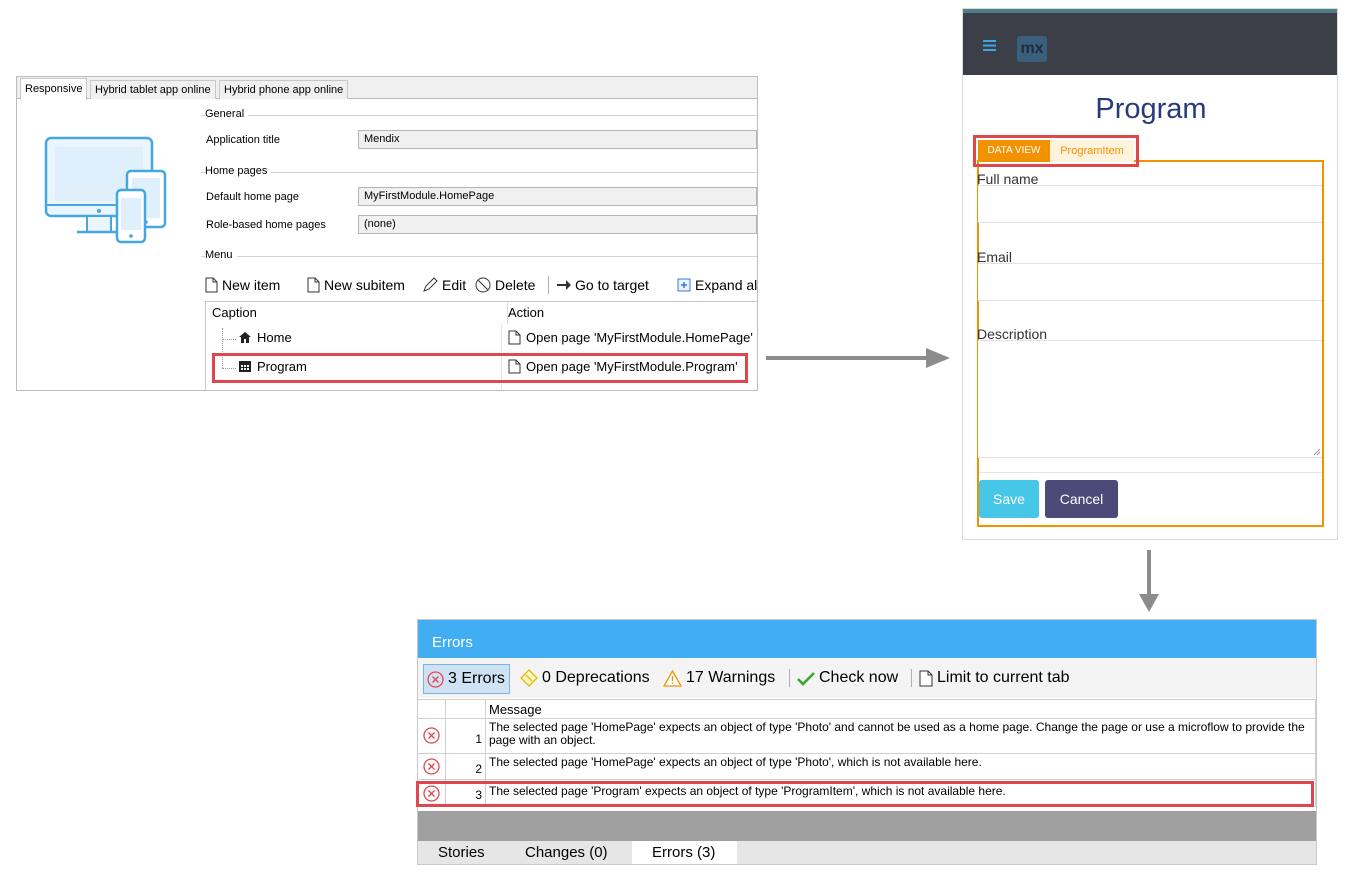 The height and width of the screenshot is (872, 1348). Describe the element at coordinates (726, 285) in the screenshot. I see `expand-all-label: Expand all` at that location.